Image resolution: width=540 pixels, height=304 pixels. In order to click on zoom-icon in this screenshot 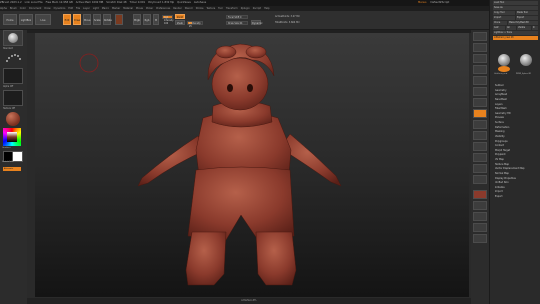, I will do `click(480, 58)`.